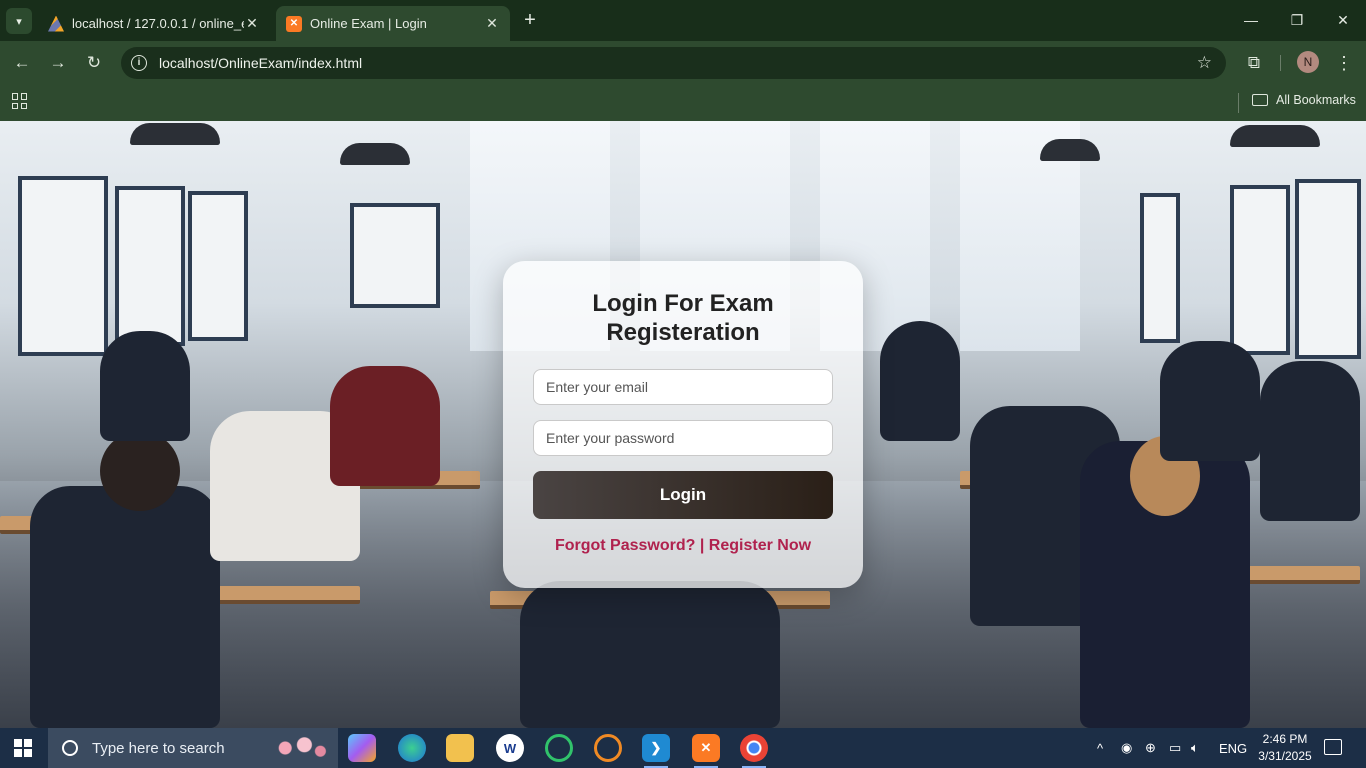  I want to click on tab-phpmyadmin: localhost / 127.0.0.1 / online_exam ✕, so click(154, 23).